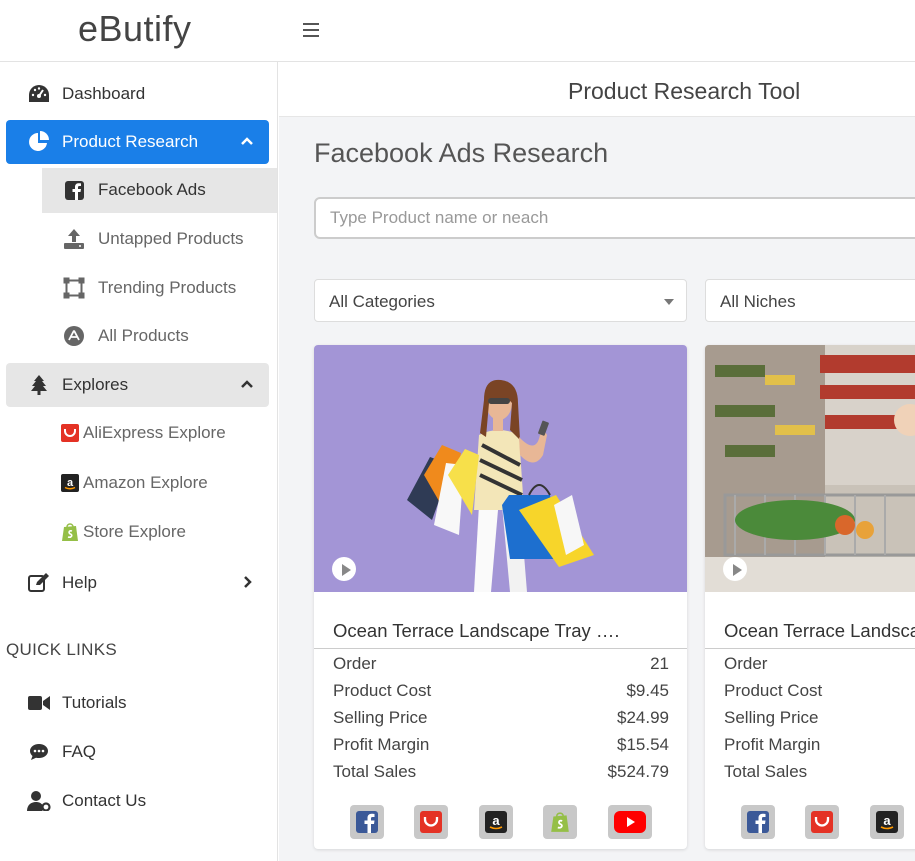 The image size is (915, 861). What do you see at coordinates (39, 583) in the screenshot?
I see `edit-icon` at bounding box center [39, 583].